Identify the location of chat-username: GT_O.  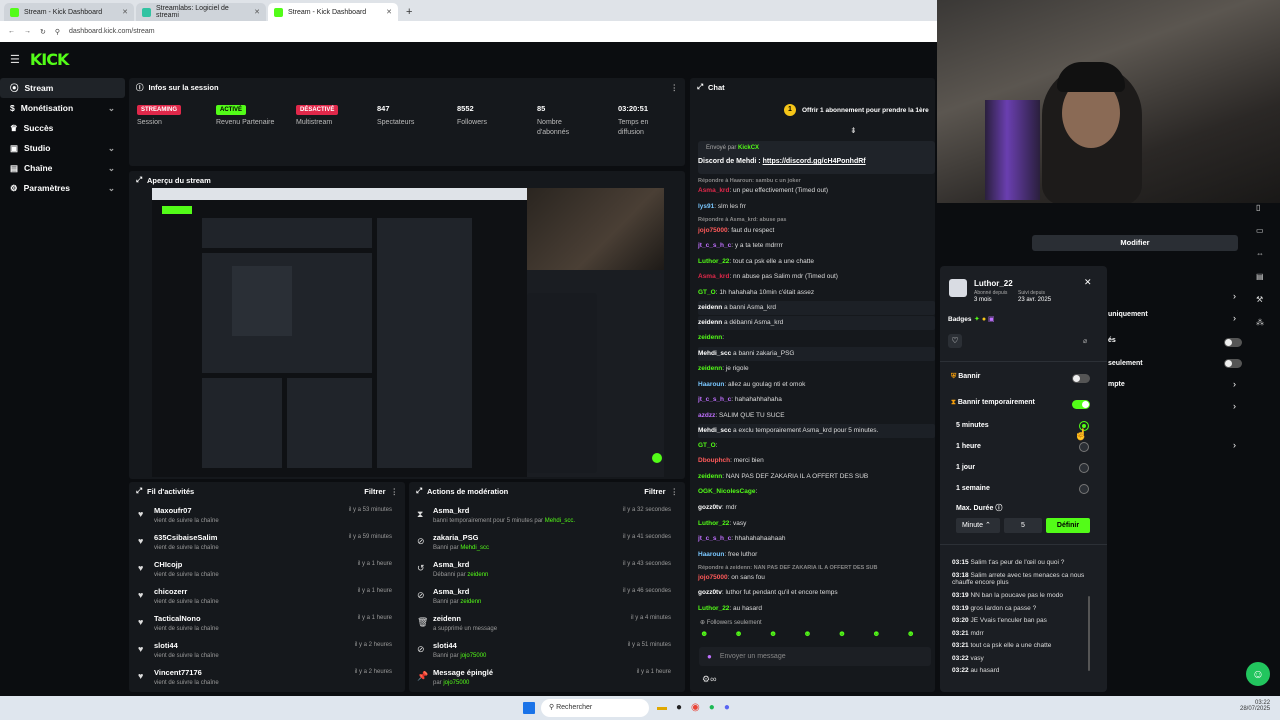
(707, 292).